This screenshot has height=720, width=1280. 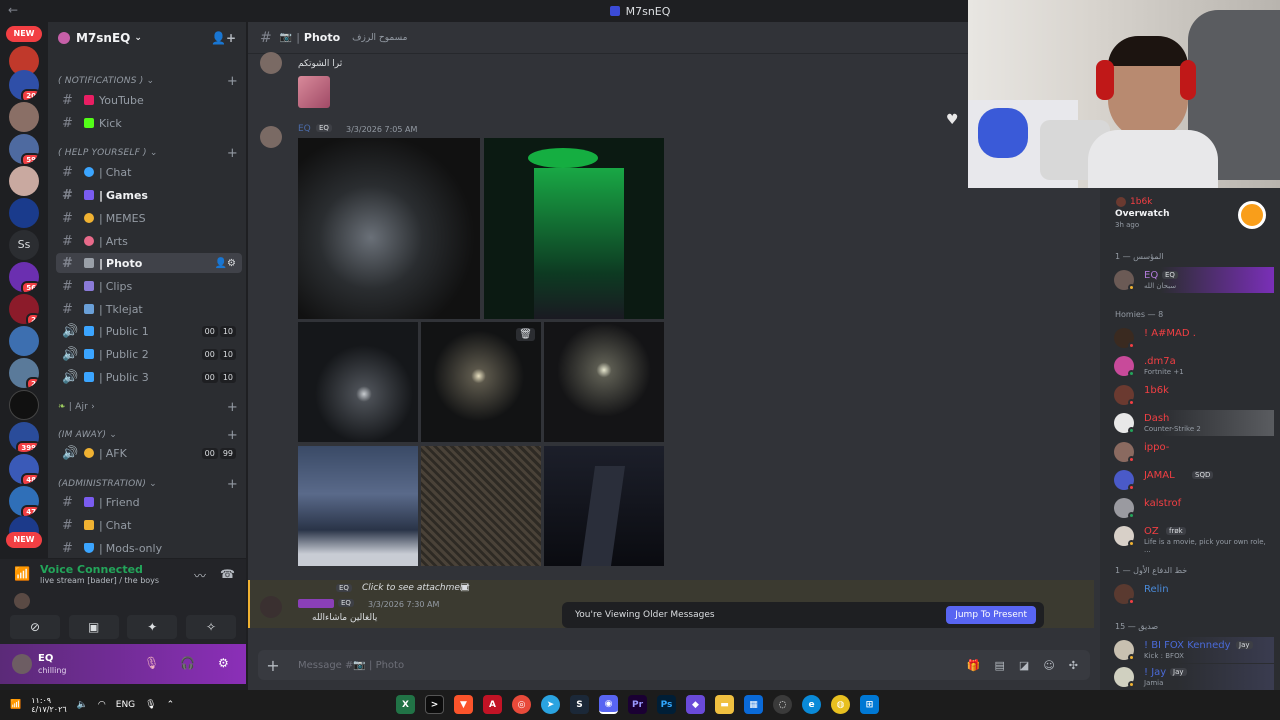 I want to click on member-item: ippo-, so click(x=1193, y=452).